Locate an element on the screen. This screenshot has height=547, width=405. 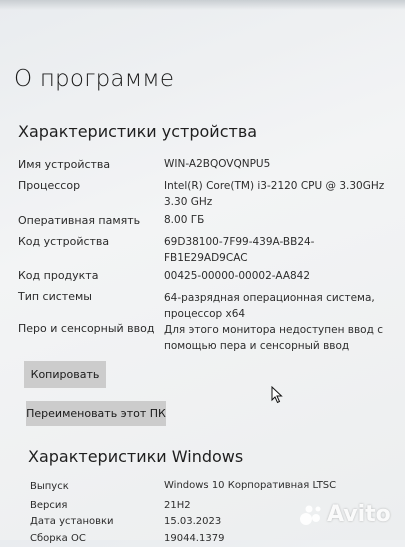
device-specs-title: Характеристики устройства is located at coordinates (138, 131).